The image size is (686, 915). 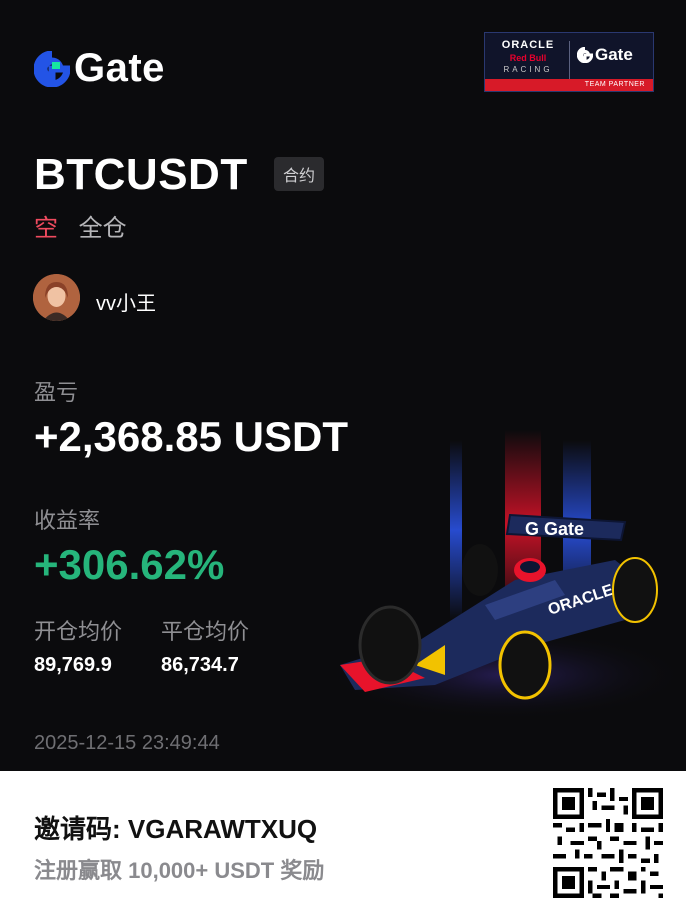 I want to click on red-bull-text: Red Bull, so click(x=528, y=58).